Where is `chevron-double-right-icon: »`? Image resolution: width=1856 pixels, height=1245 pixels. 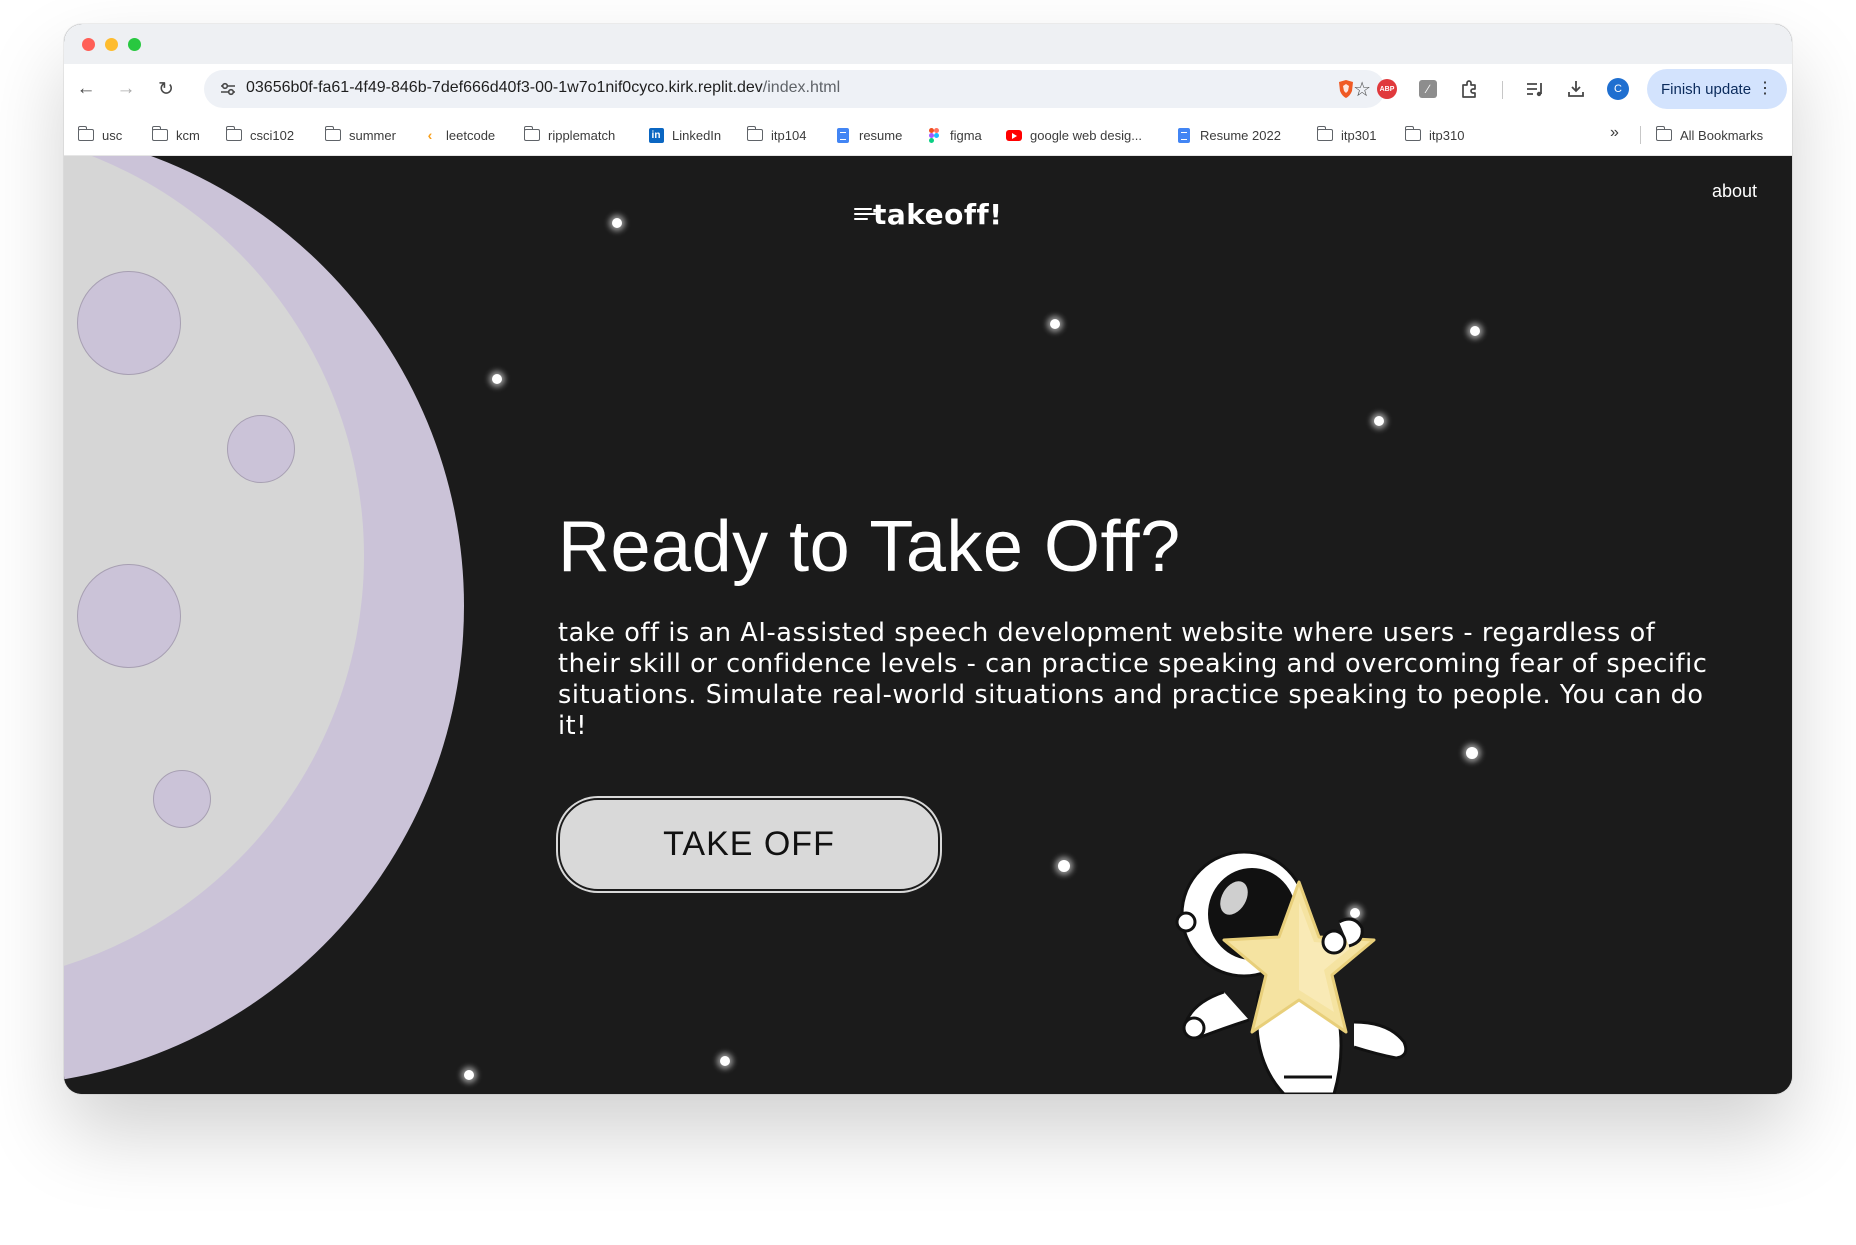
chevron-double-right-icon: » is located at coordinates (1614, 133).